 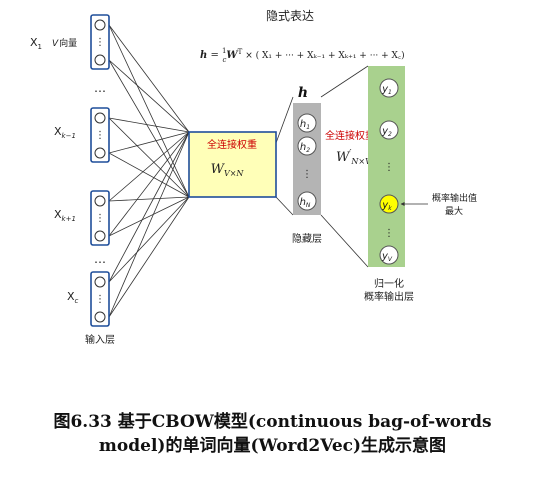 What do you see at coordinates (389, 88) in the screenshot?
I see `output-node-y1: y1` at bounding box center [389, 88].